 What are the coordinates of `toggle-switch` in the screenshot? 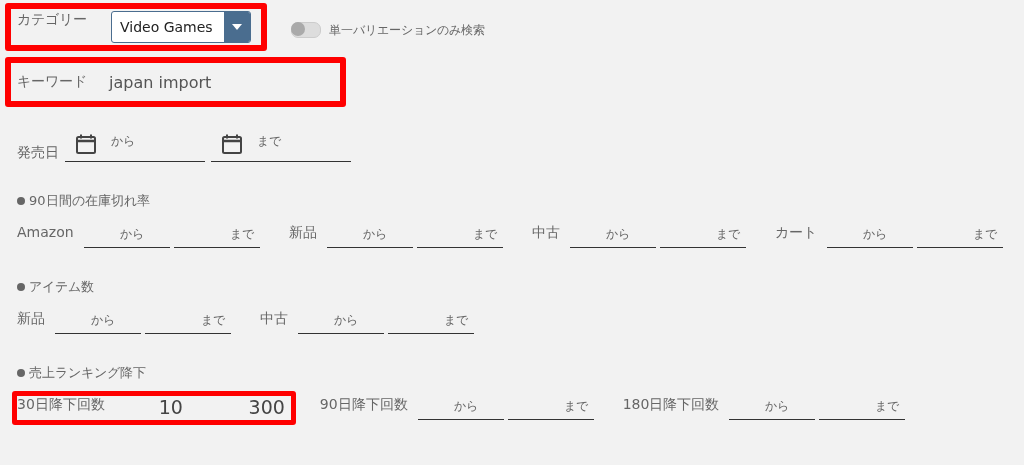 It's located at (306, 30).